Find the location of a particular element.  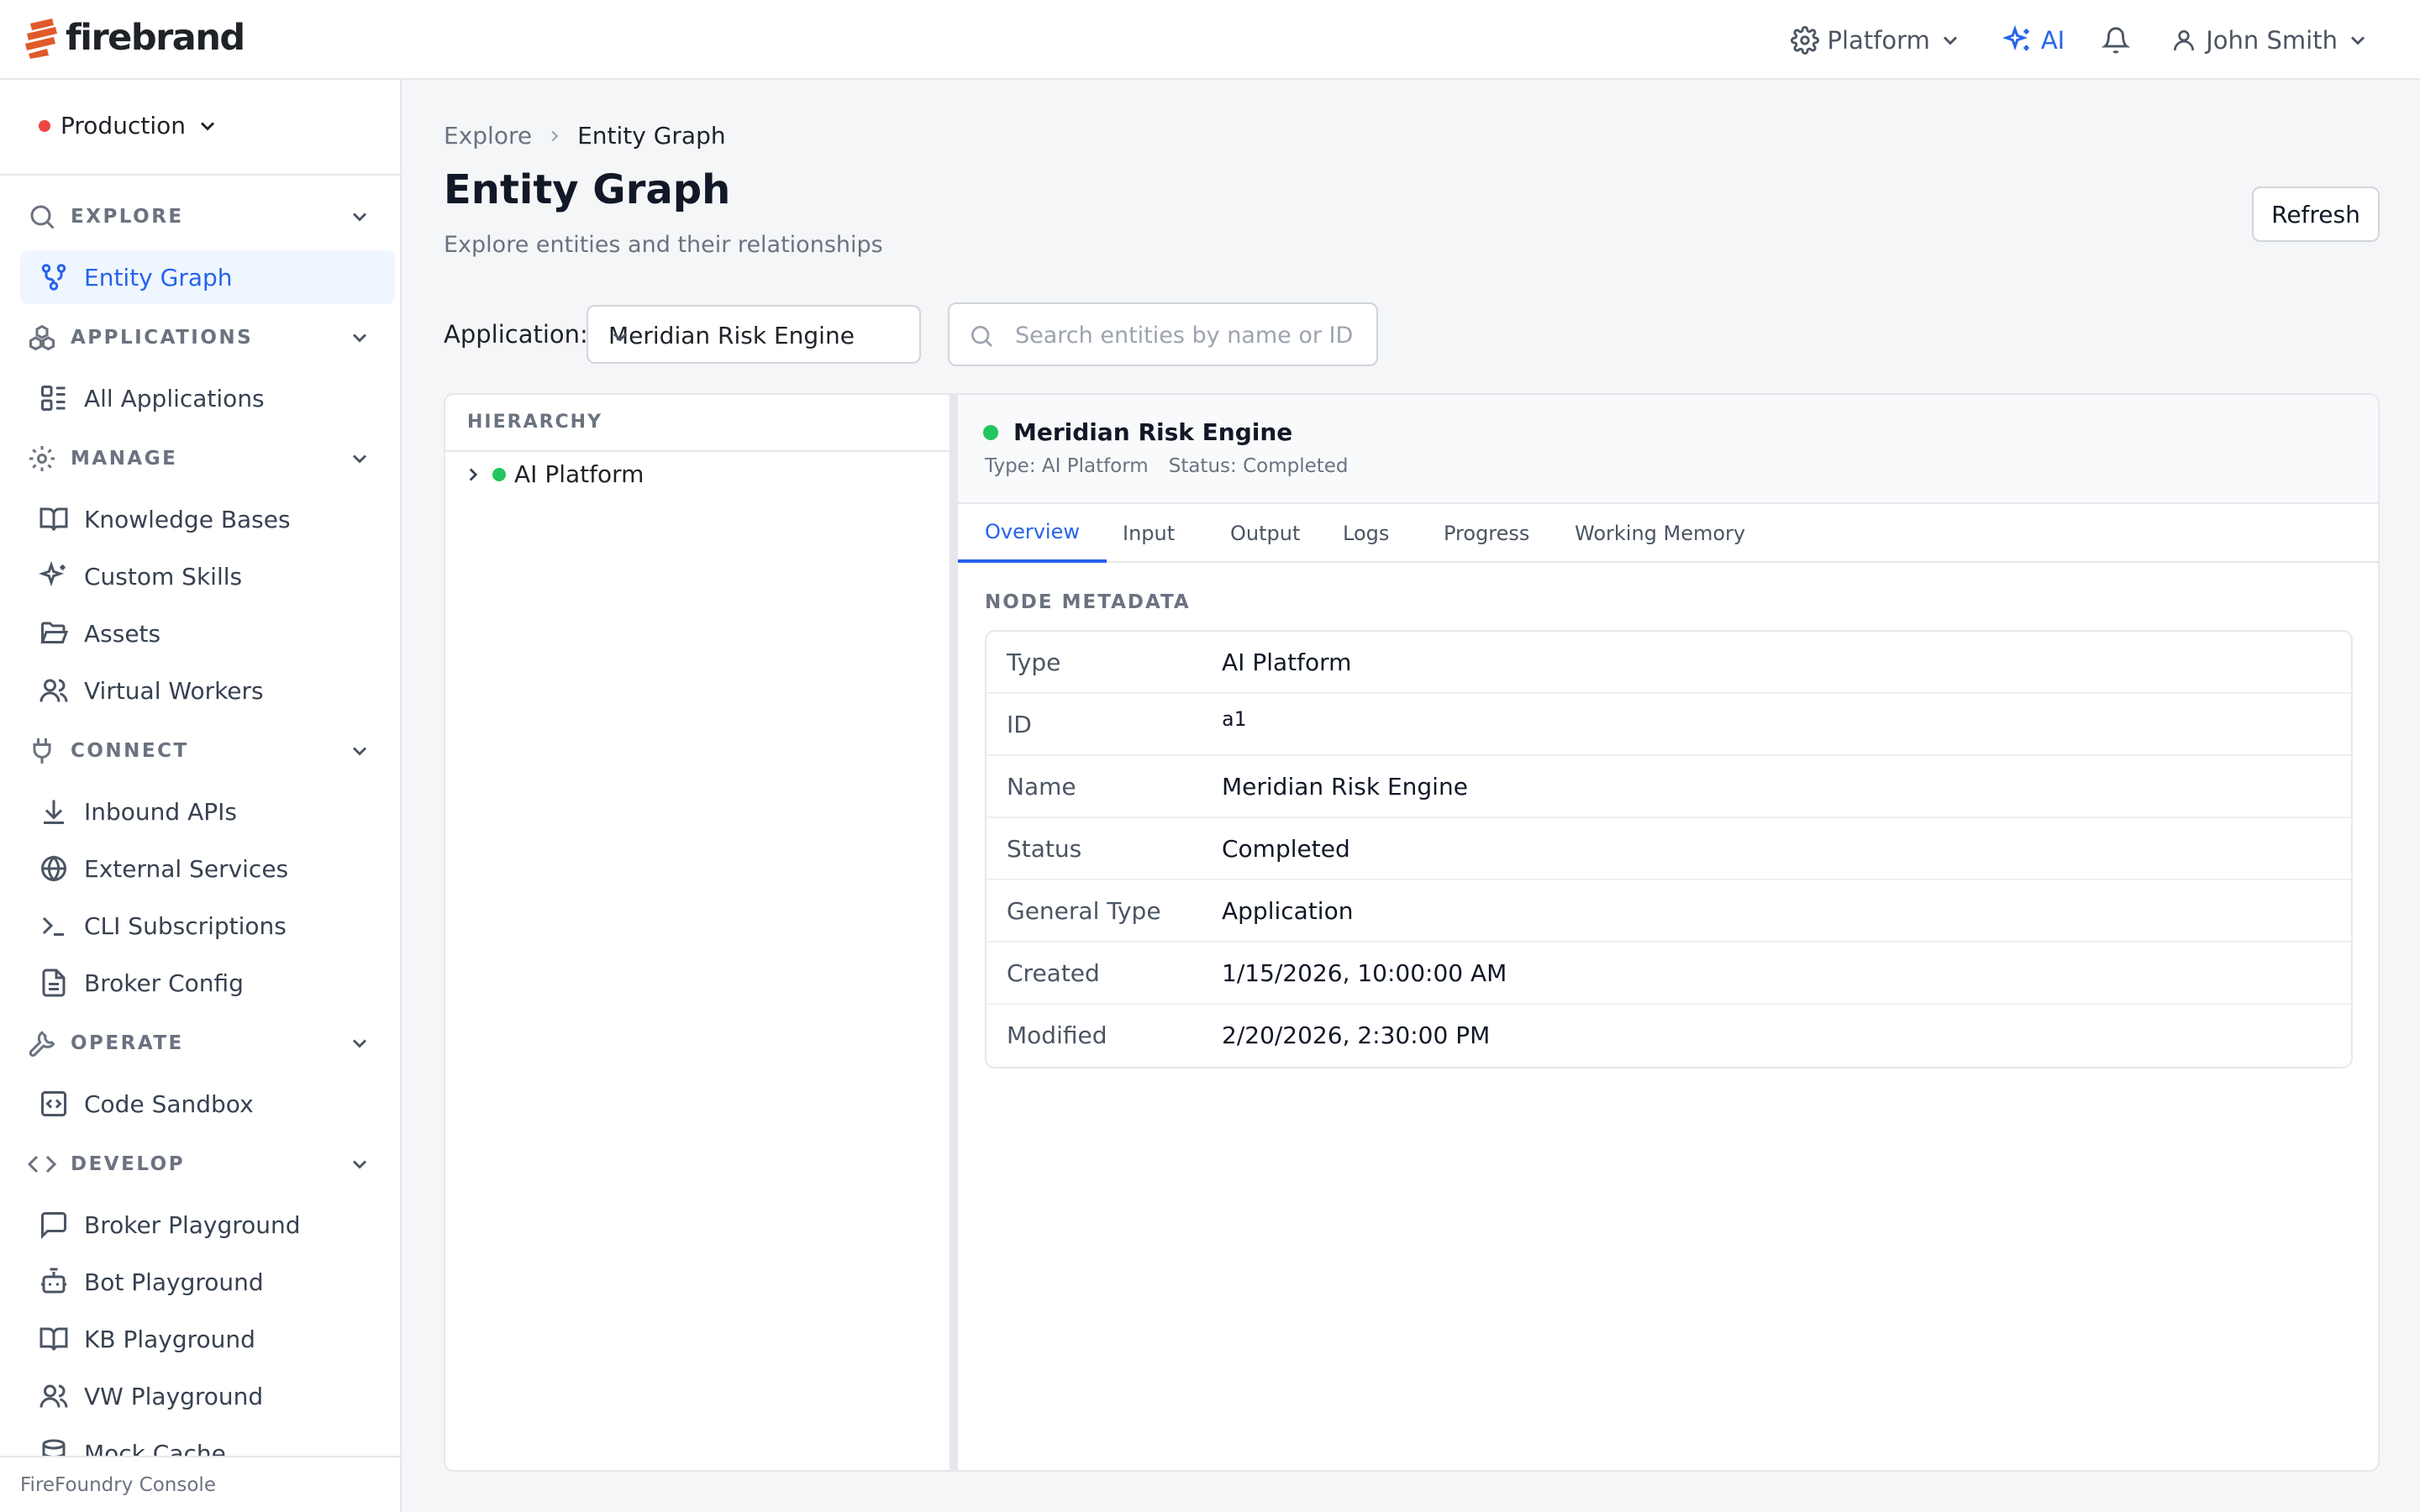

search-icon is located at coordinates (982, 336).